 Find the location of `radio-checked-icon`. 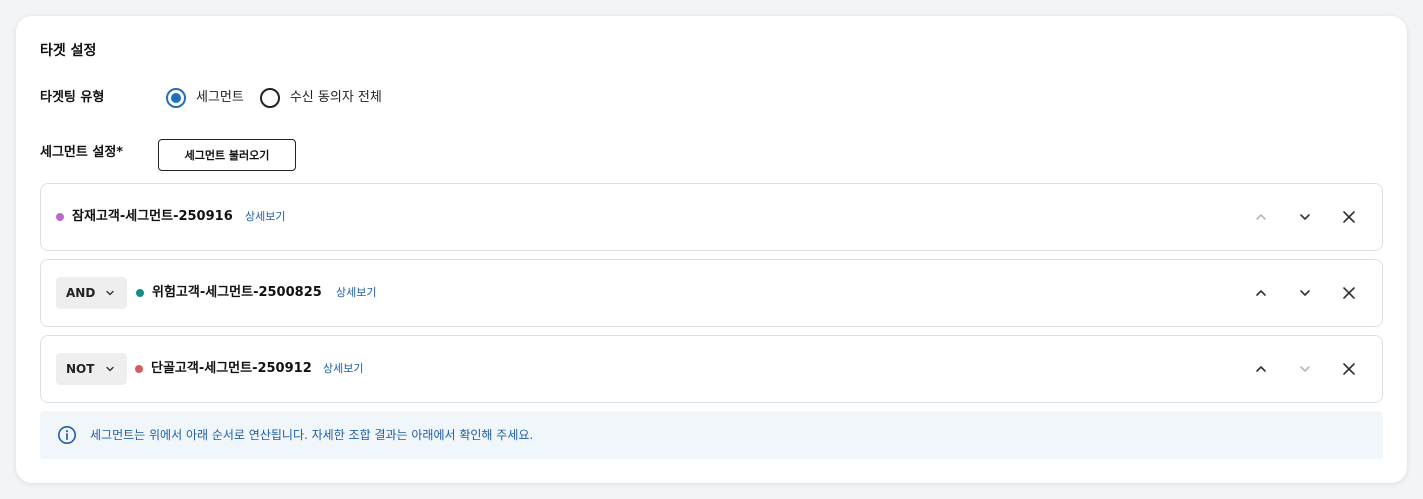

radio-checked-icon is located at coordinates (176, 98).